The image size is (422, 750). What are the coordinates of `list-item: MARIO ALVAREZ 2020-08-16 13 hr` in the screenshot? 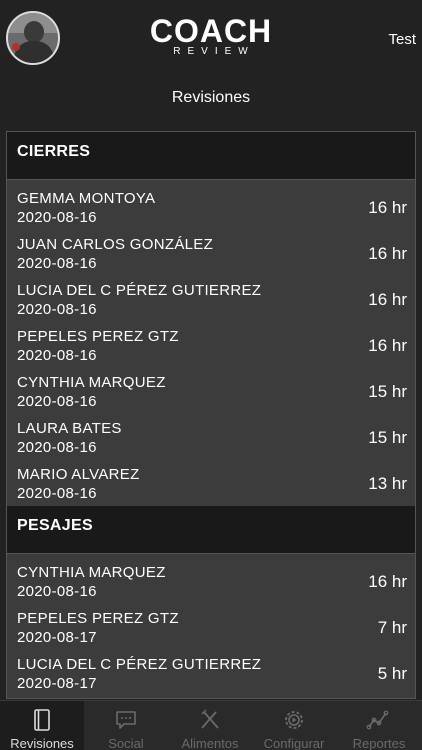 It's located at (211, 483).